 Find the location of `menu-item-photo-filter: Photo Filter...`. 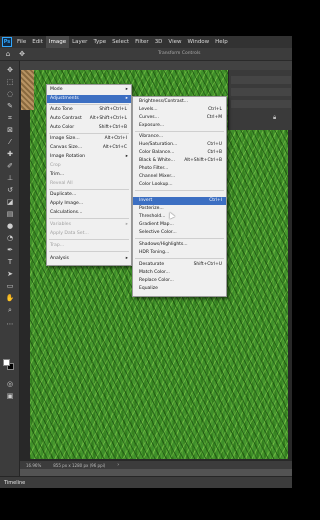

menu-item-photo-filter: Photo Filter... is located at coordinates (179, 169).